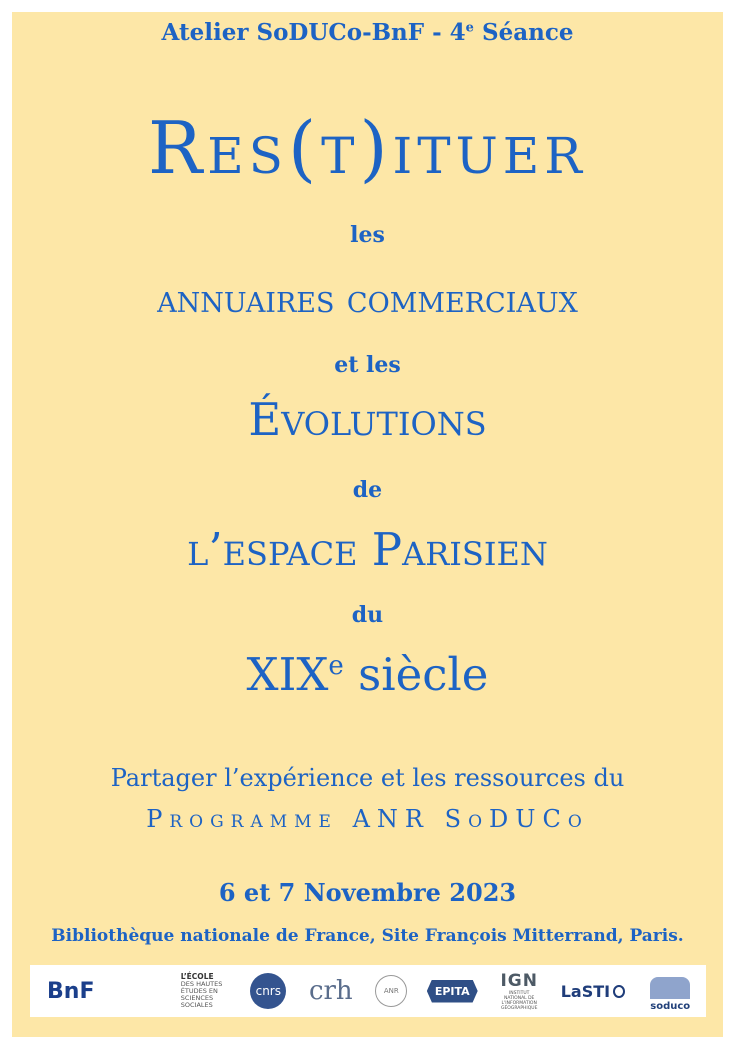 This screenshot has height=1041, width=730. What do you see at coordinates (367, 892) in the screenshot?
I see `event-date: 6 et 7 Novembre 2023` at bounding box center [367, 892].